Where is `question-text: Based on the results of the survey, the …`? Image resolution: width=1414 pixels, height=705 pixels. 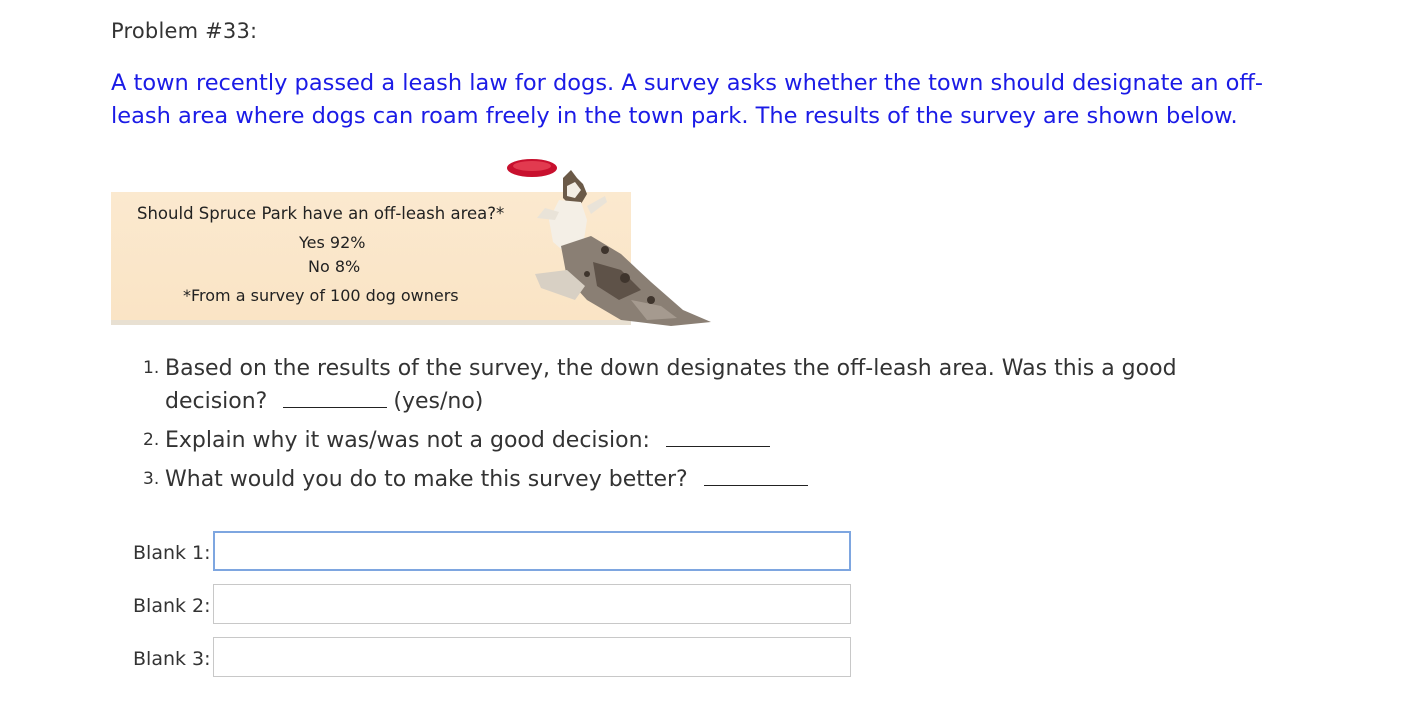
question-text: Based on the results of the survey, the … is located at coordinates (671, 368).